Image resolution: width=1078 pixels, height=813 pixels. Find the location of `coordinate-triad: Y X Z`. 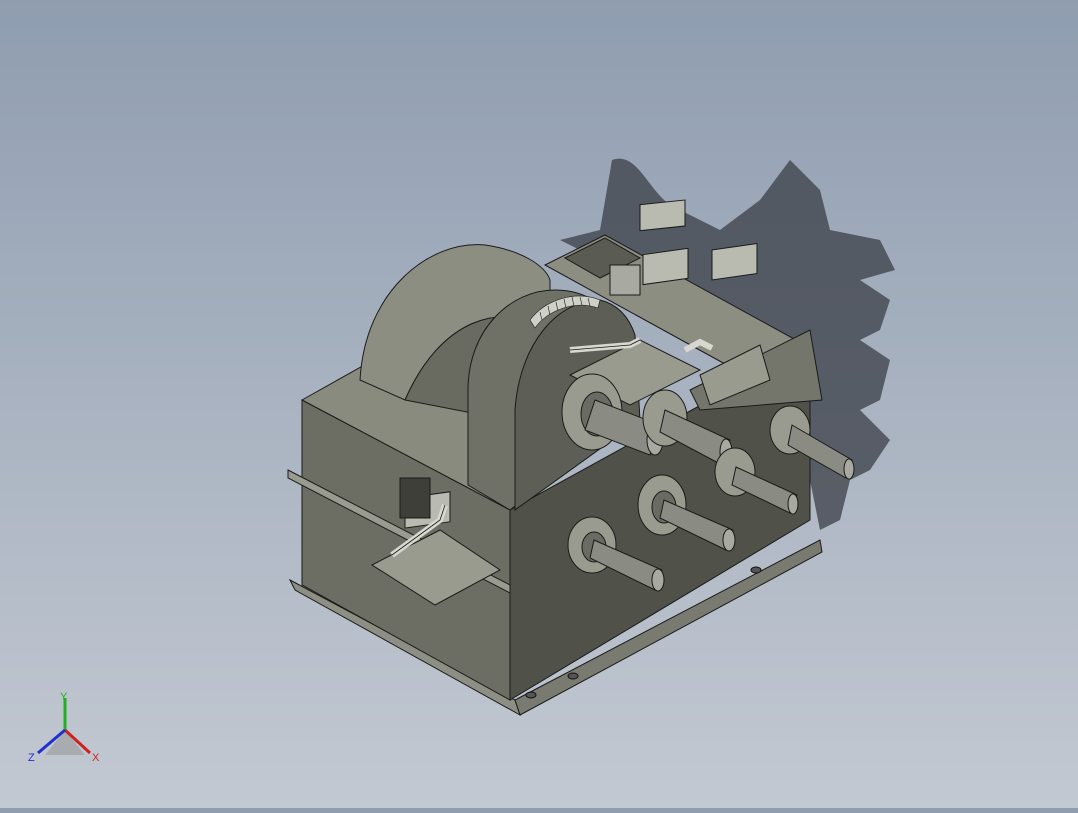

coordinate-triad: Y X Z is located at coordinates (64, 727).